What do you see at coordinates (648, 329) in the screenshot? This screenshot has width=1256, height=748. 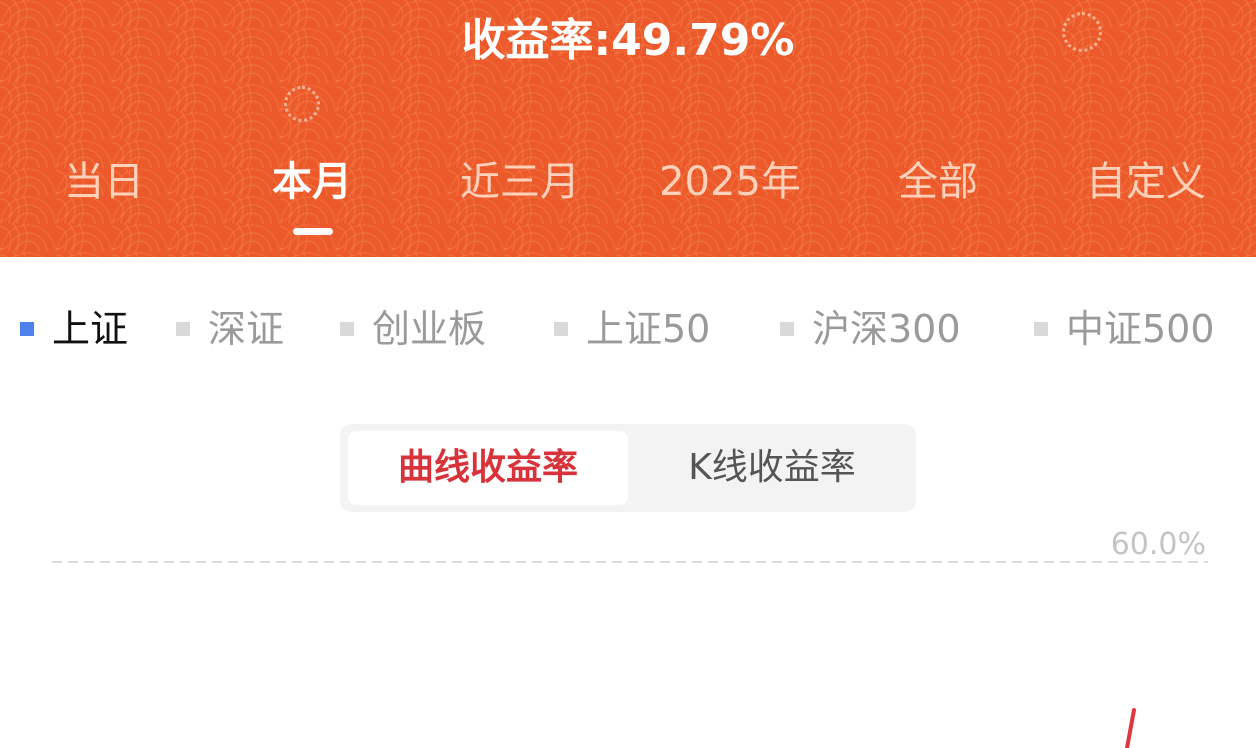 I see `legend-label: 上证50` at bounding box center [648, 329].